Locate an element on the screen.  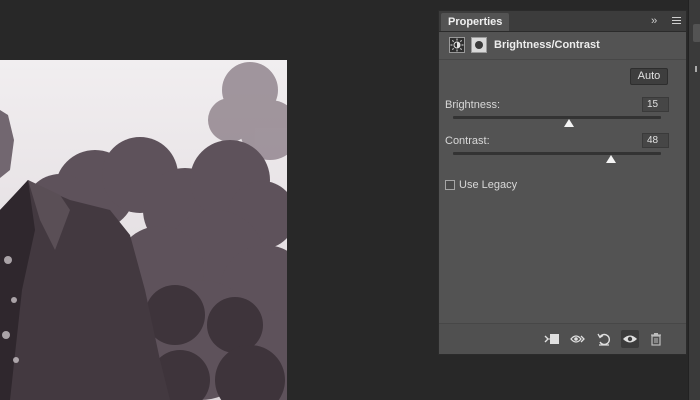
trash-icon is located at coordinates (656, 339).